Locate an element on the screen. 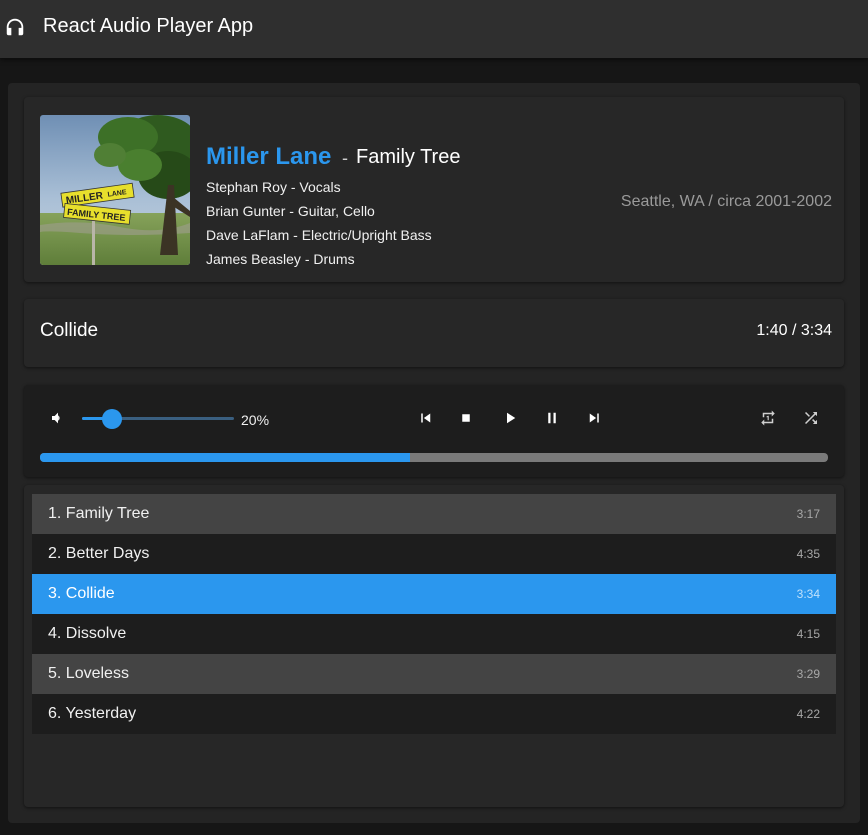 This screenshot has width=868, height=835. playlist-item: 1. Family Tree 3:17 is located at coordinates (434, 514).